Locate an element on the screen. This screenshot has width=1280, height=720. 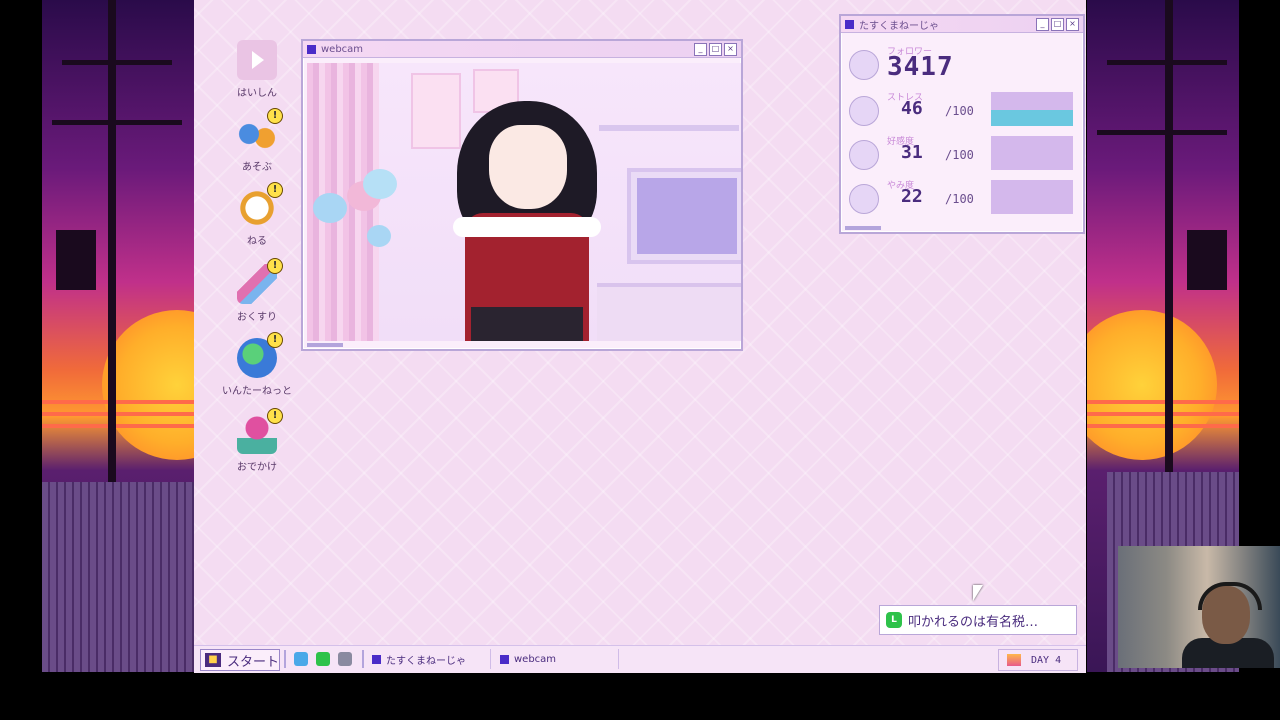
stat-row-stress: ストレス 46 /100 is located at coordinates (967, 110).